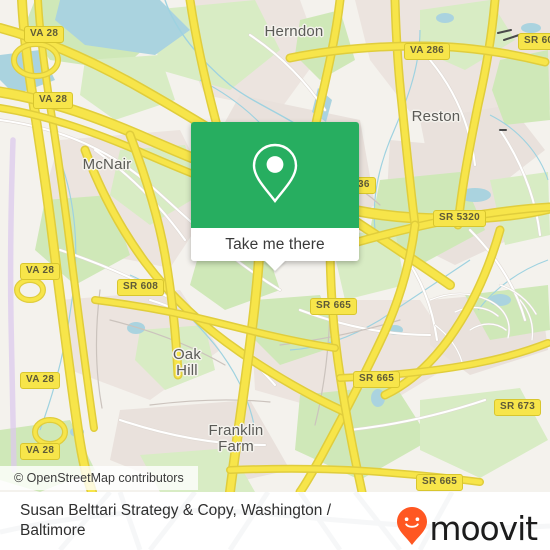 This screenshot has width=550, height=550. Describe the element at coordinates (518, 407) in the screenshot. I see `road-shield-sr-673: SR 673` at that location.